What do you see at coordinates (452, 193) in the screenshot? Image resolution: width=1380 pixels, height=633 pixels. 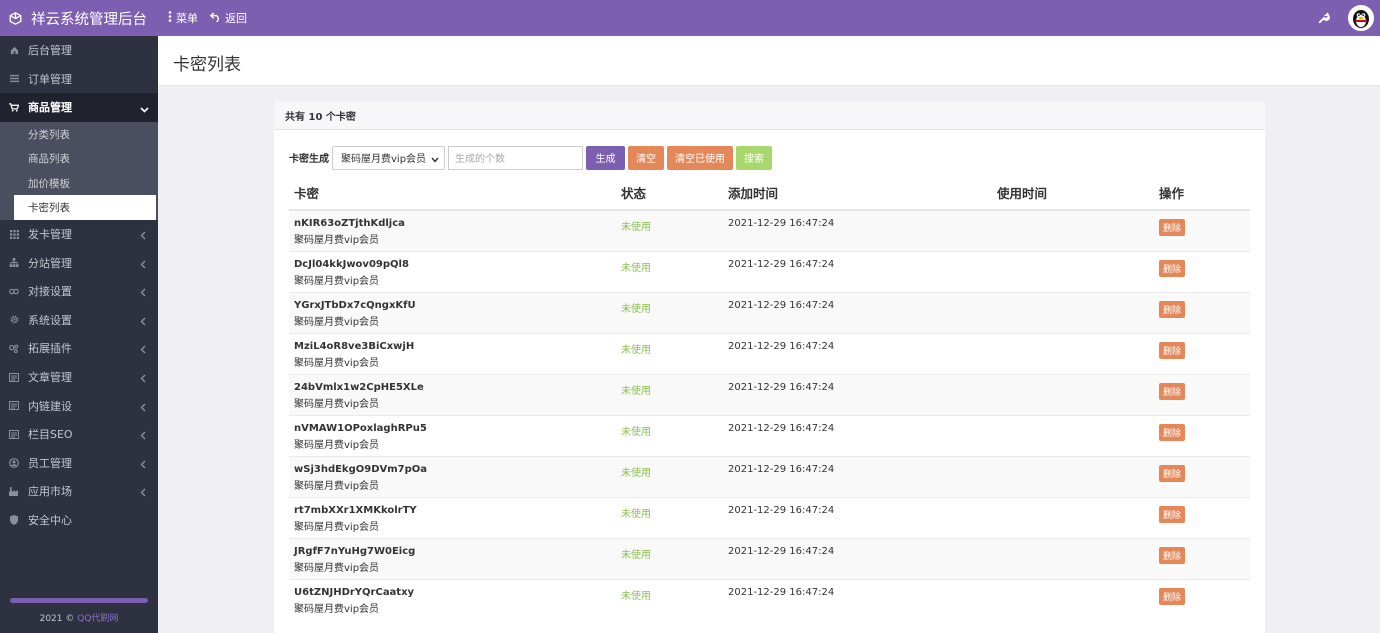 I see `column-header-card: 卡密` at bounding box center [452, 193].